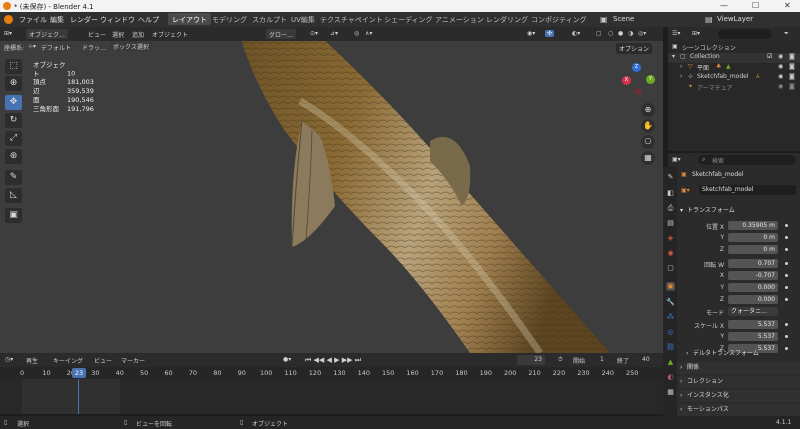  Describe the element at coordinates (753, 287) in the screenshot. I see `rotation-y-field: 0.000` at that location.